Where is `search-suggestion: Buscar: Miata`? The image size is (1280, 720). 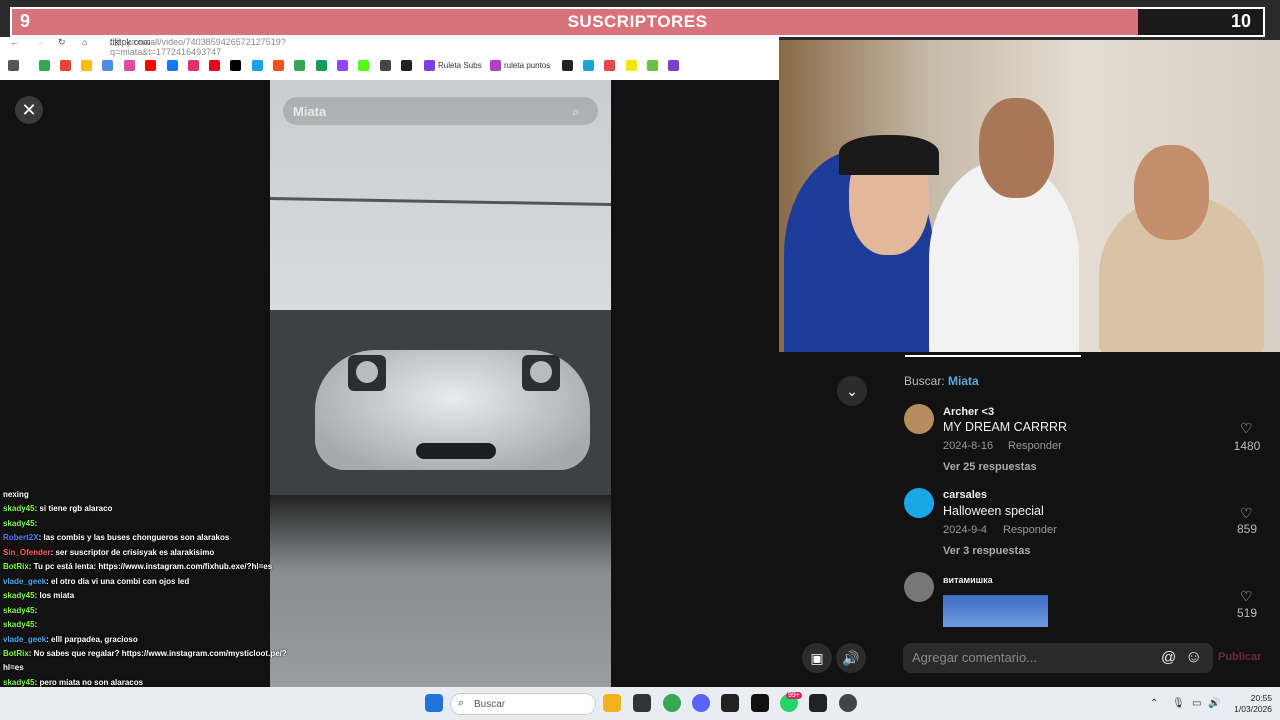
search-suggestion: Buscar: Miata is located at coordinates (941, 381).